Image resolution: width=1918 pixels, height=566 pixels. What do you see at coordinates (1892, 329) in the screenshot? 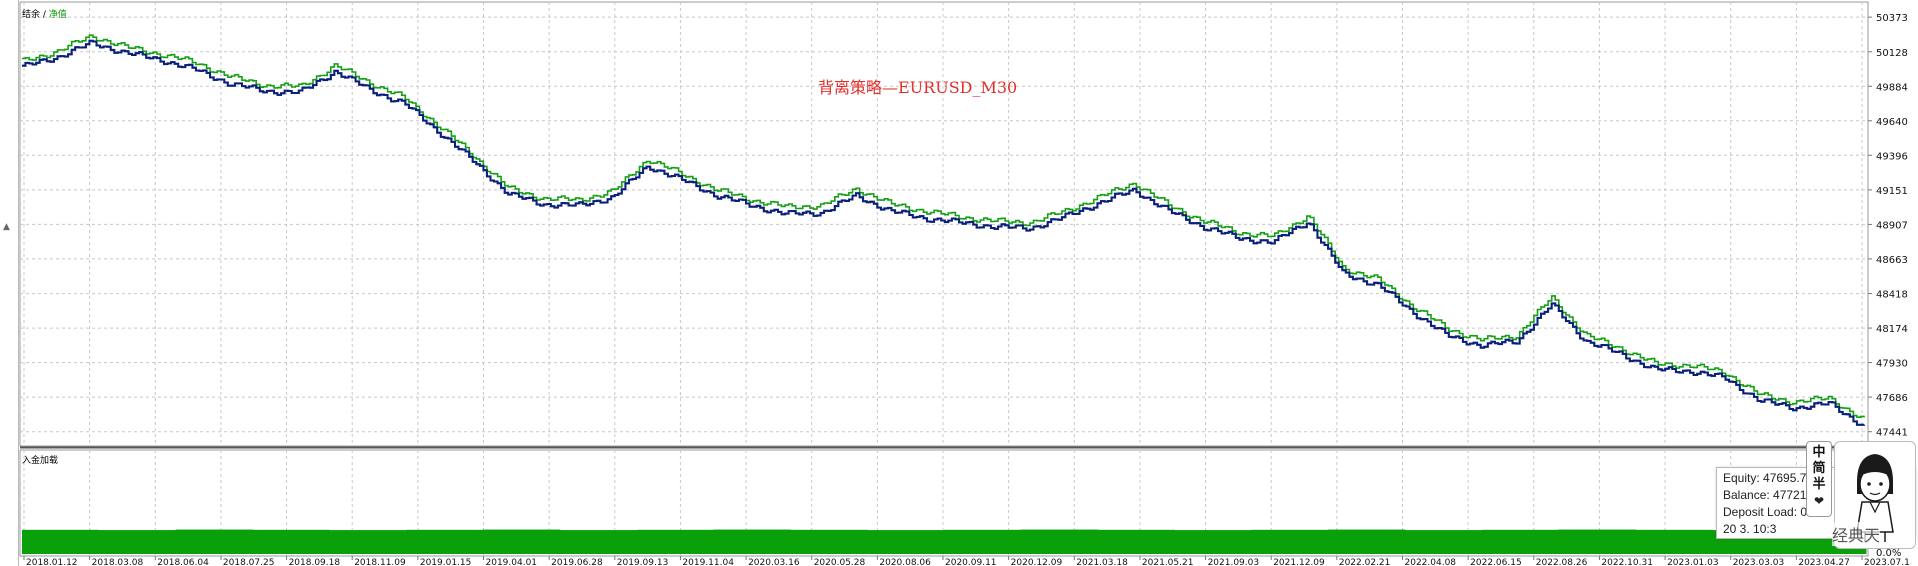
I see `y-tick-label: 48174` at bounding box center [1892, 329].